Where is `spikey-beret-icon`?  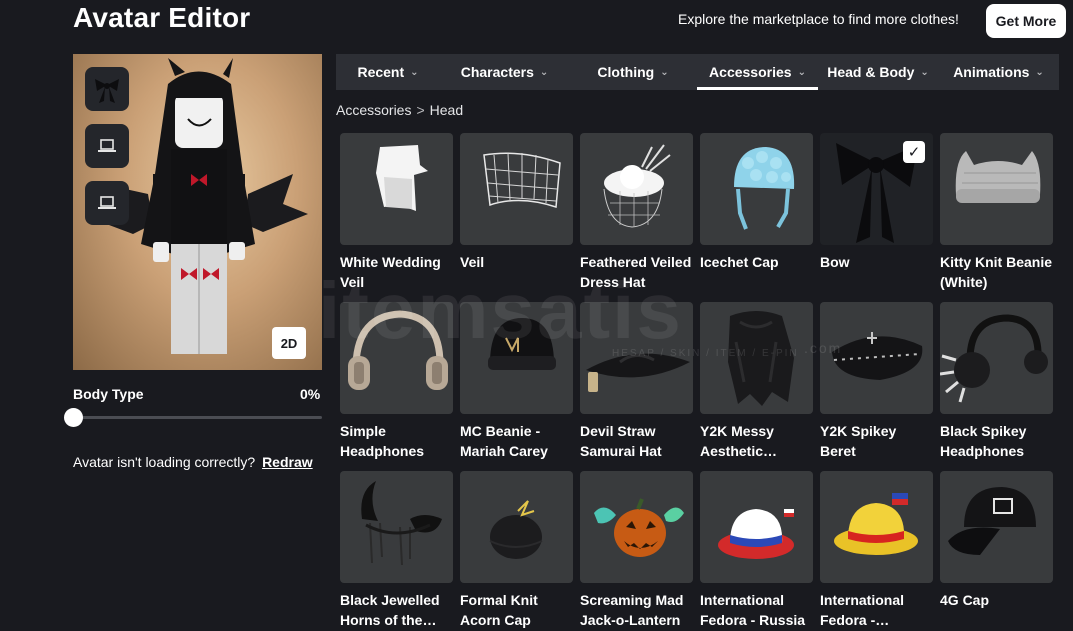
spikey-beret-icon is located at coordinates (877, 356).